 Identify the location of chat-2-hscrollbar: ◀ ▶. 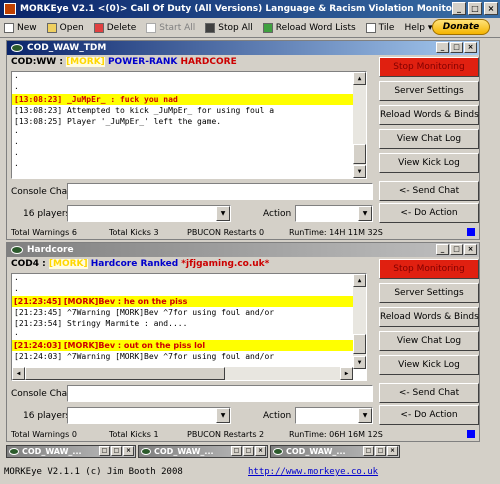
(182, 373).